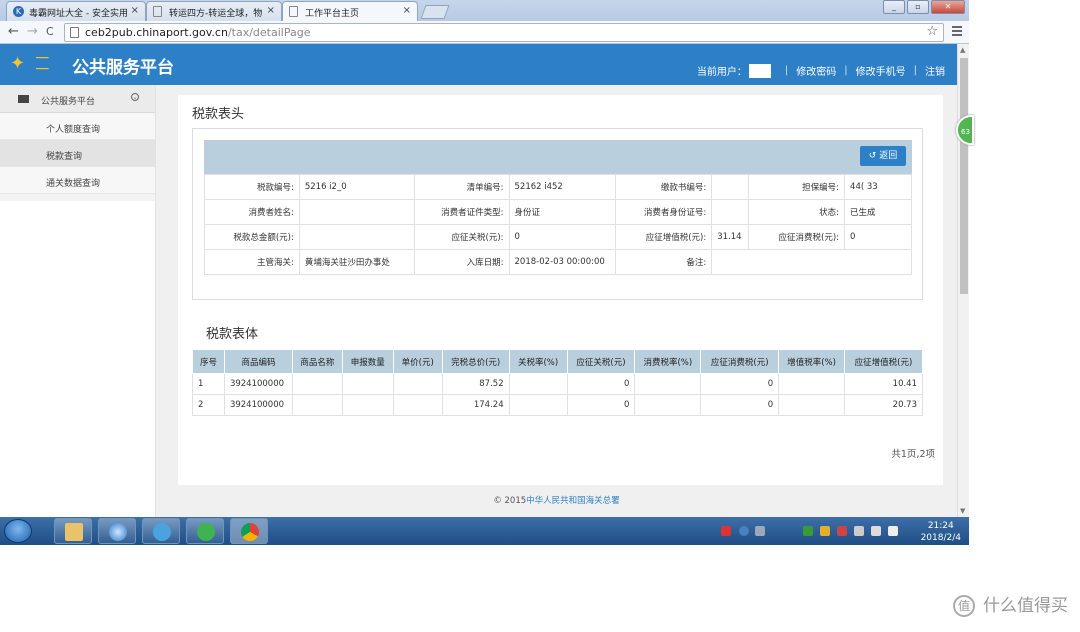 The width and height of the screenshot is (1080, 632). Describe the element at coordinates (558, 157) in the screenshot. I see `tax-header-bar: ↺ 返回` at that location.